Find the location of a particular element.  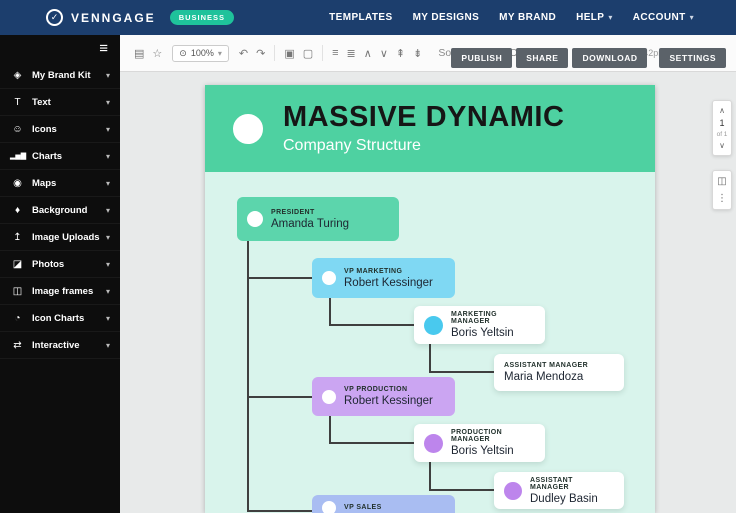

toolbar-actions: PUBLISH SHARE DOWNLOAD SETTINGS is located at coordinates (588, 58).